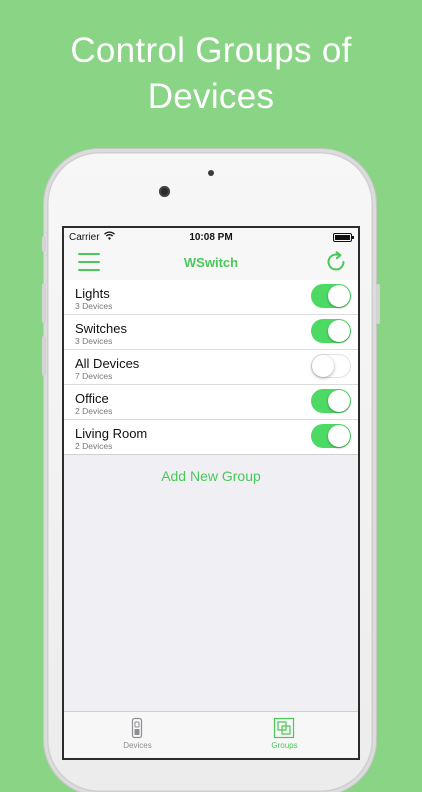  I want to click on headline-line-1: Control Groups of, so click(211, 50).